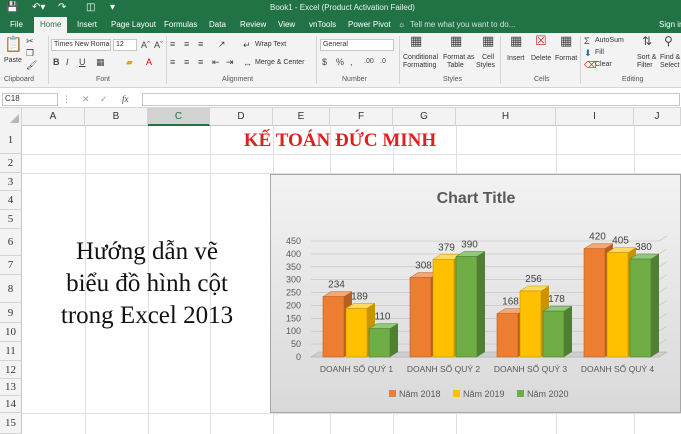 This screenshot has width=681, height=434. What do you see at coordinates (30, 41) in the screenshot?
I see `cut-icon: ✂` at bounding box center [30, 41].